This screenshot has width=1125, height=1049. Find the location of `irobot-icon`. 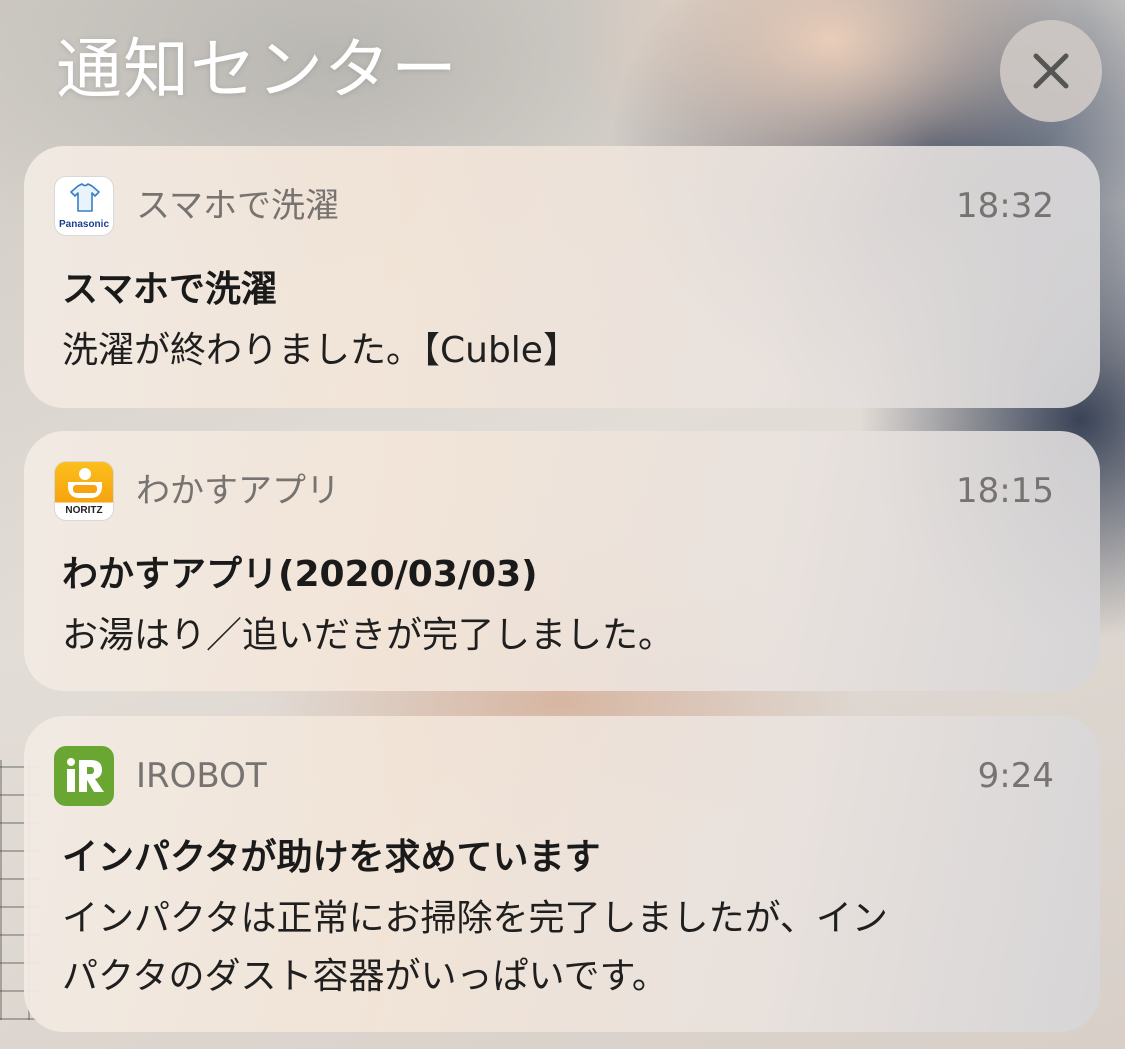

irobot-icon is located at coordinates (84, 776).